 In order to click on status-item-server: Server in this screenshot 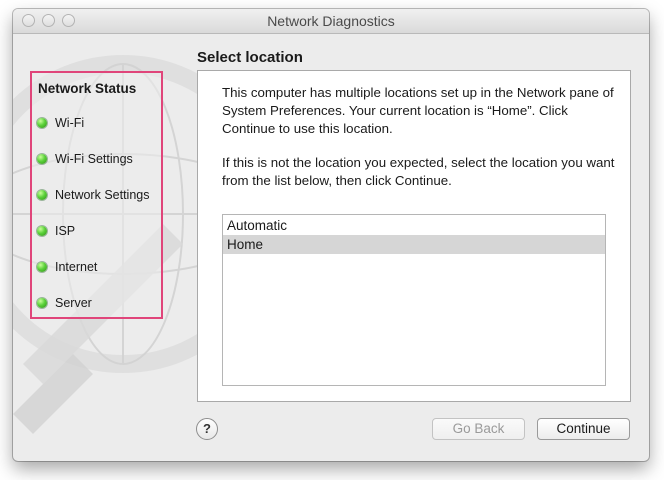, I will do `click(64, 303)`.